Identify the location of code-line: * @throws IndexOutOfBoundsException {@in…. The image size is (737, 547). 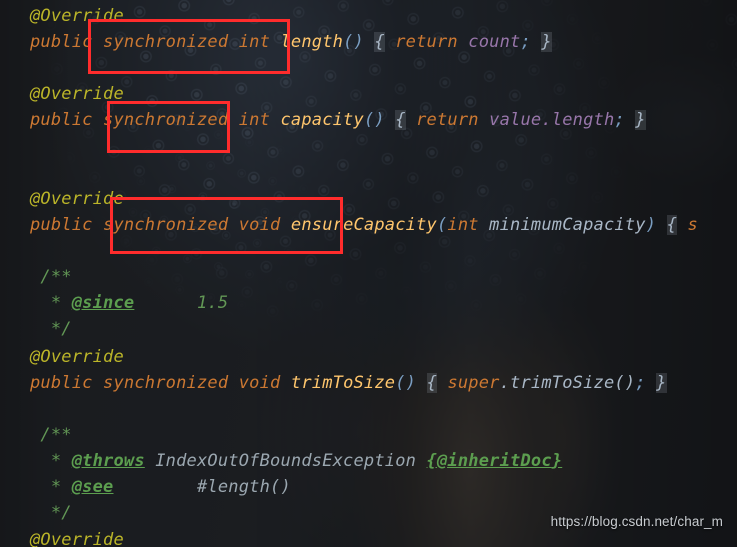
(296, 461).